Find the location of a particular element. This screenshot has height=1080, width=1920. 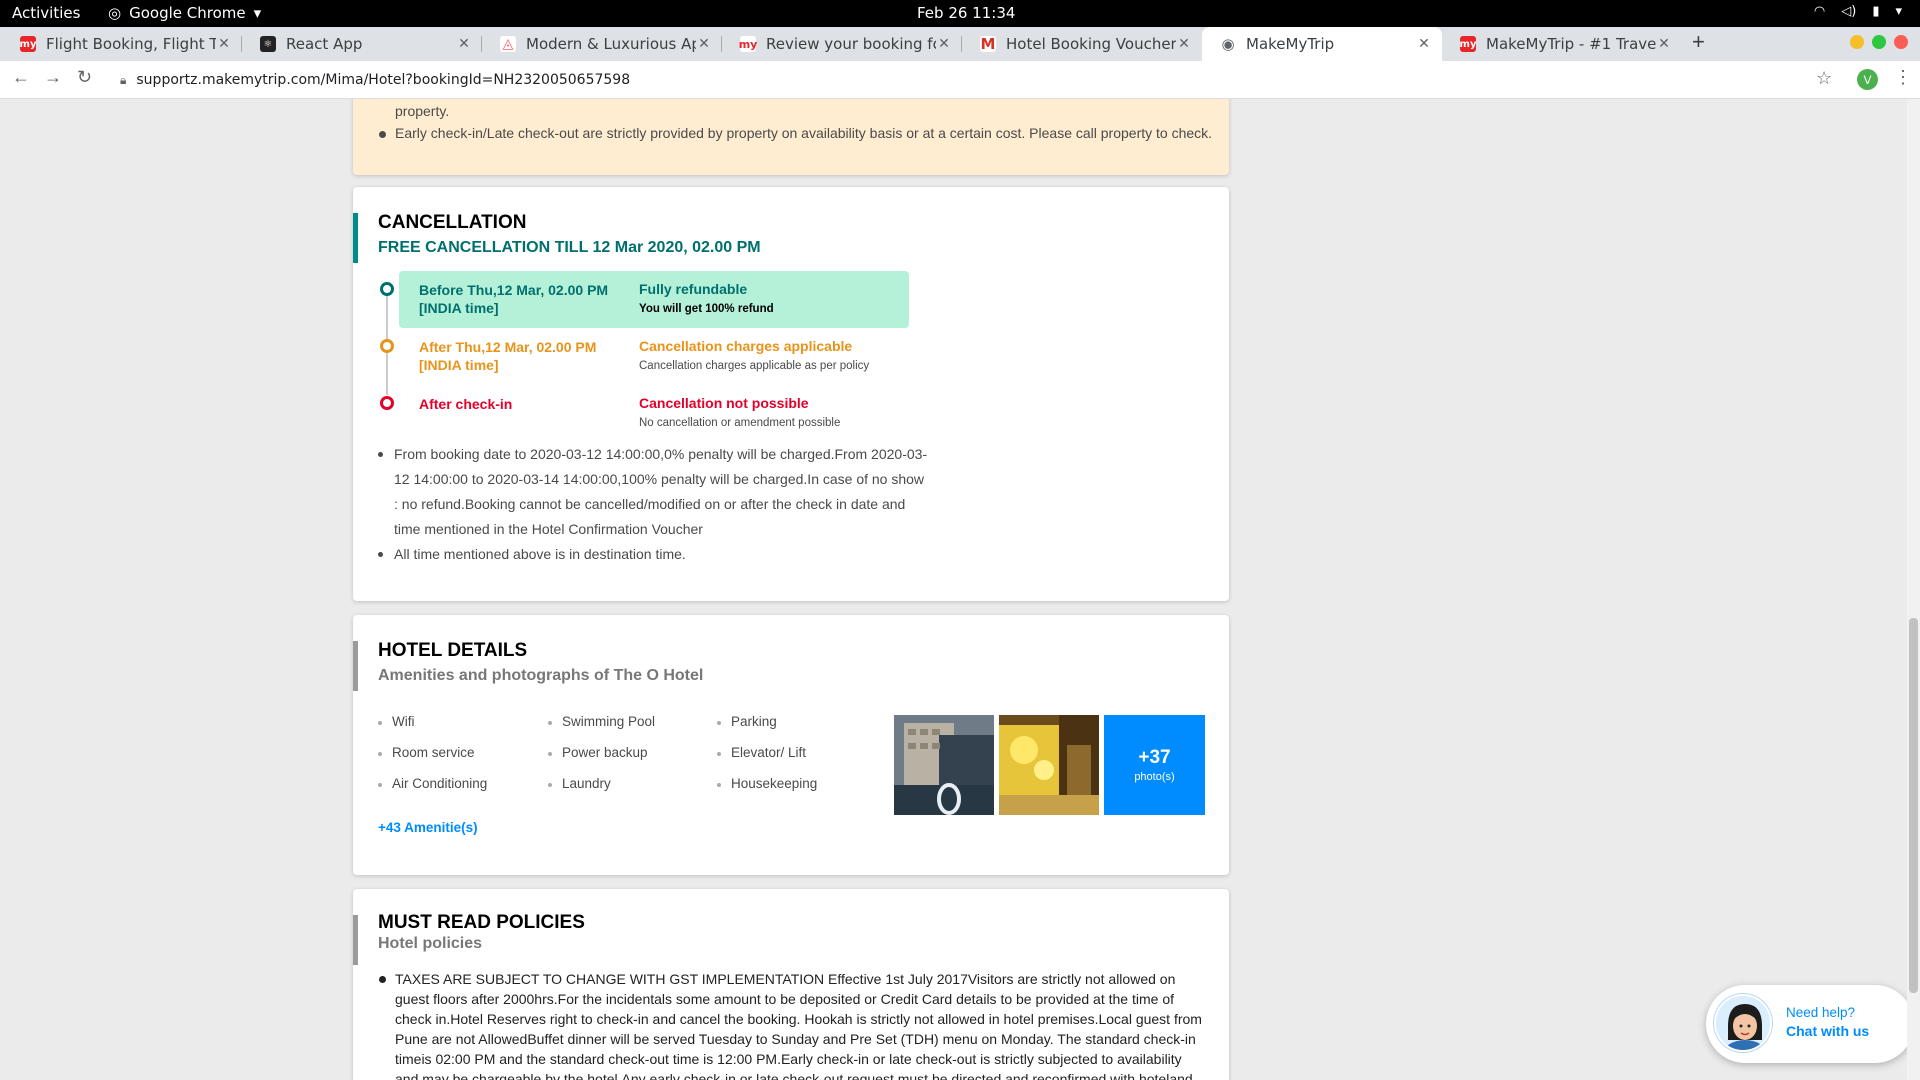

chrome-icon: ◎ is located at coordinates (115, 13).